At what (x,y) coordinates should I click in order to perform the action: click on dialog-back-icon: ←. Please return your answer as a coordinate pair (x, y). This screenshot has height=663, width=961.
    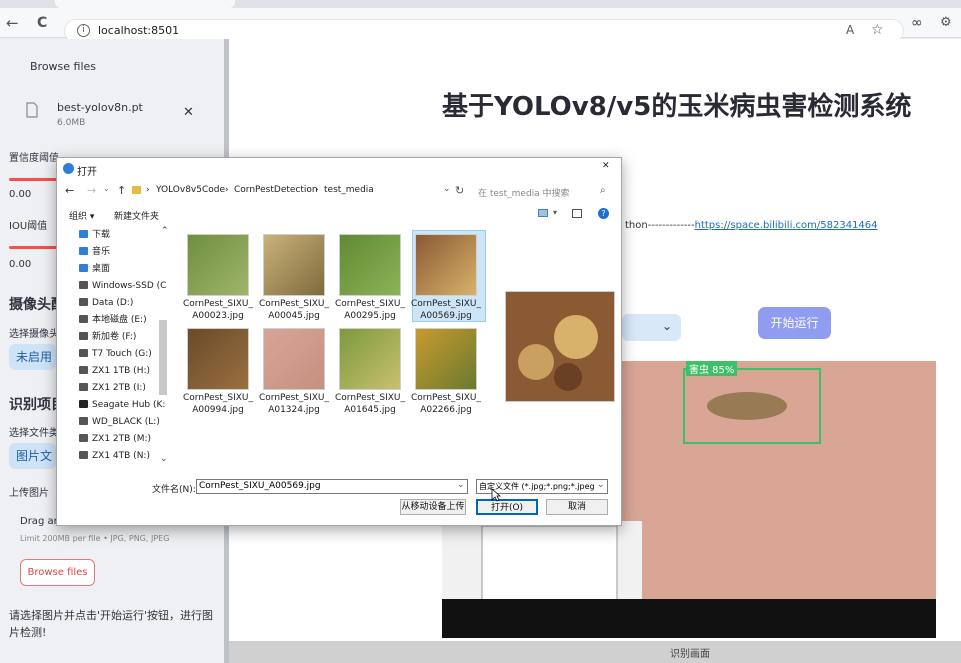
    Looking at the image, I should click on (69, 190).